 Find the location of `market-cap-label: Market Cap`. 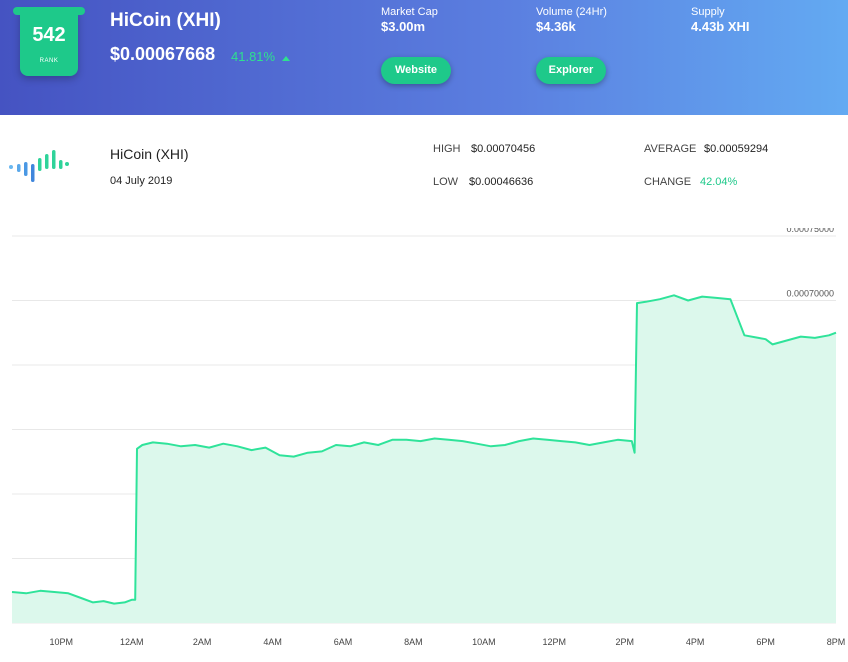

market-cap-label: Market Cap is located at coordinates (409, 12).